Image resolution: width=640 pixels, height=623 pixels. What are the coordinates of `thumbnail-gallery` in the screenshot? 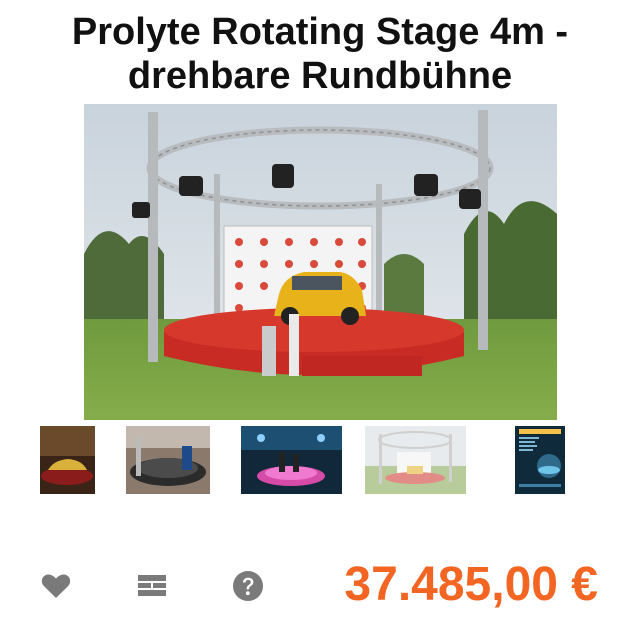 It's located at (320, 461).